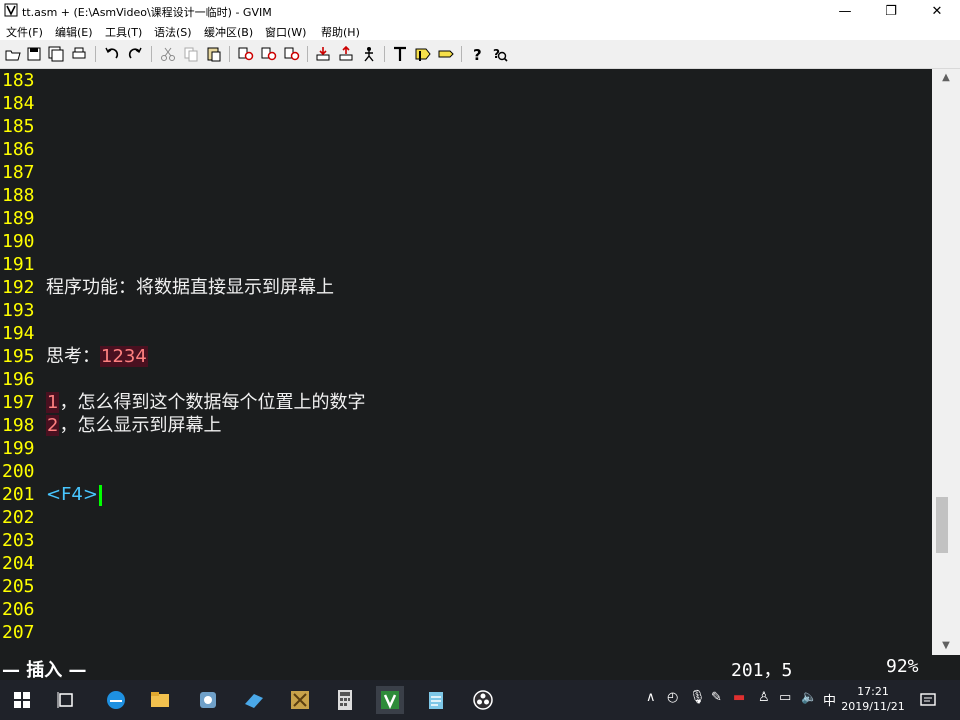  I want to click on editor-line: 194, so click(466, 333).